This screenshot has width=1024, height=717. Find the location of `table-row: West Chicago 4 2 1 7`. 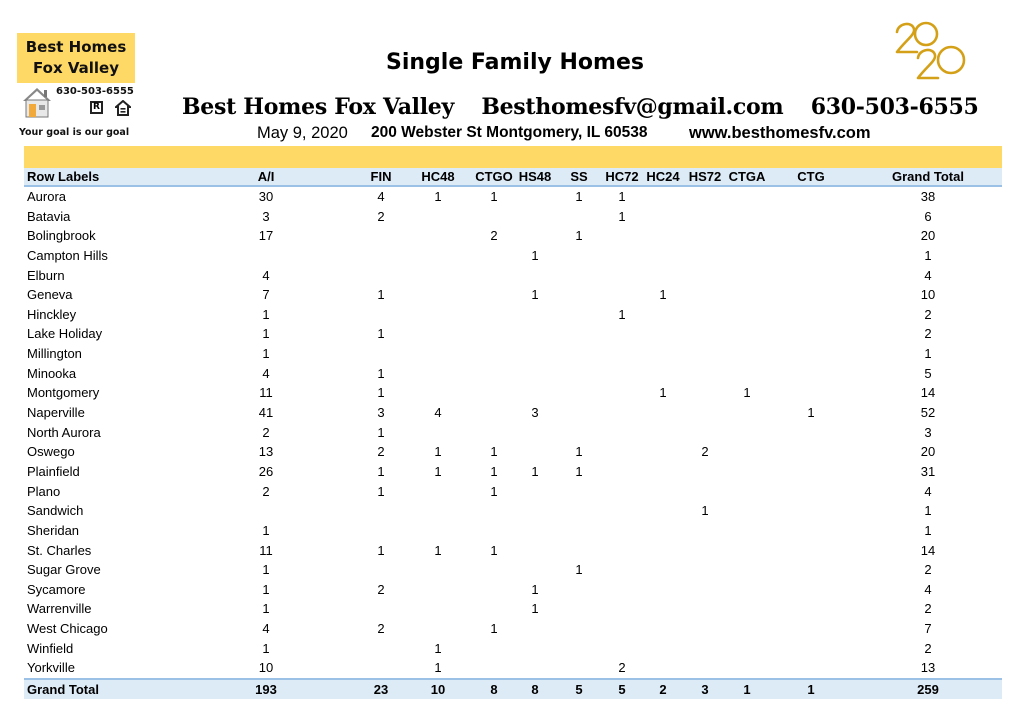

table-row: West Chicago 4 2 1 7 is located at coordinates (513, 629).